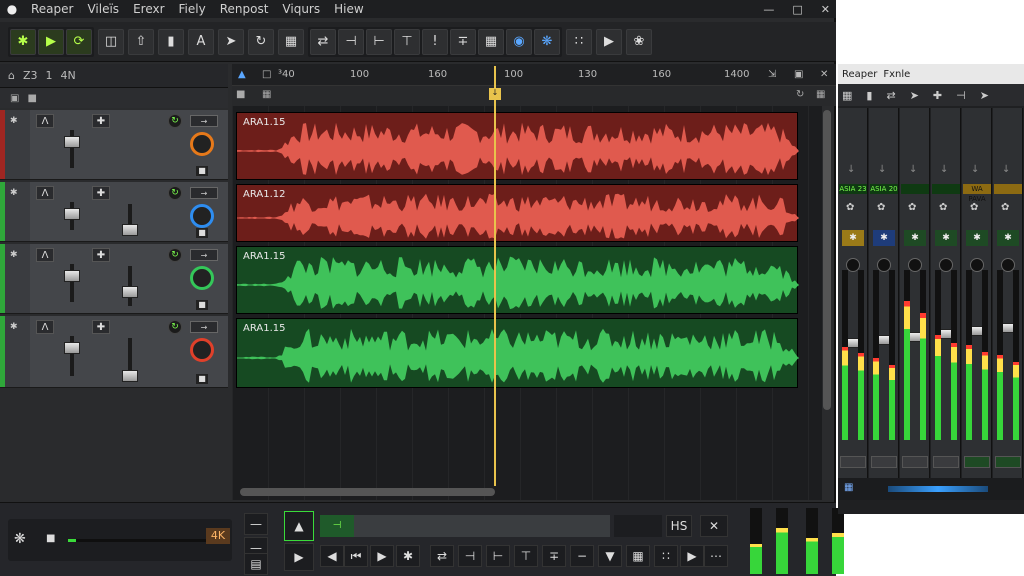  What do you see at coordinates (72, 276) in the screenshot?
I see `track-volume-knob` at bounding box center [72, 276].